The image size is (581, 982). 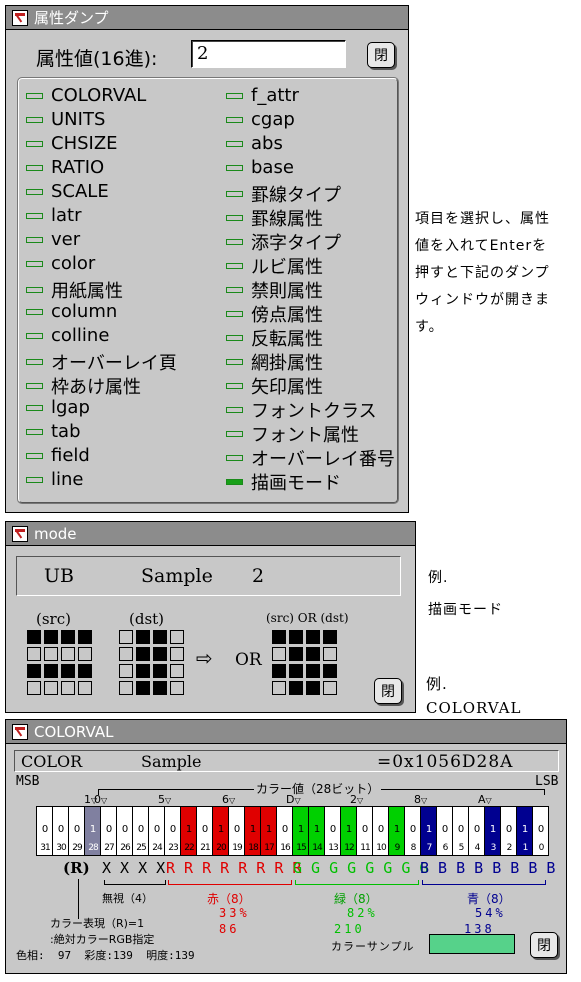 I want to click on attr-item: COLORVAL, so click(x=86, y=95).